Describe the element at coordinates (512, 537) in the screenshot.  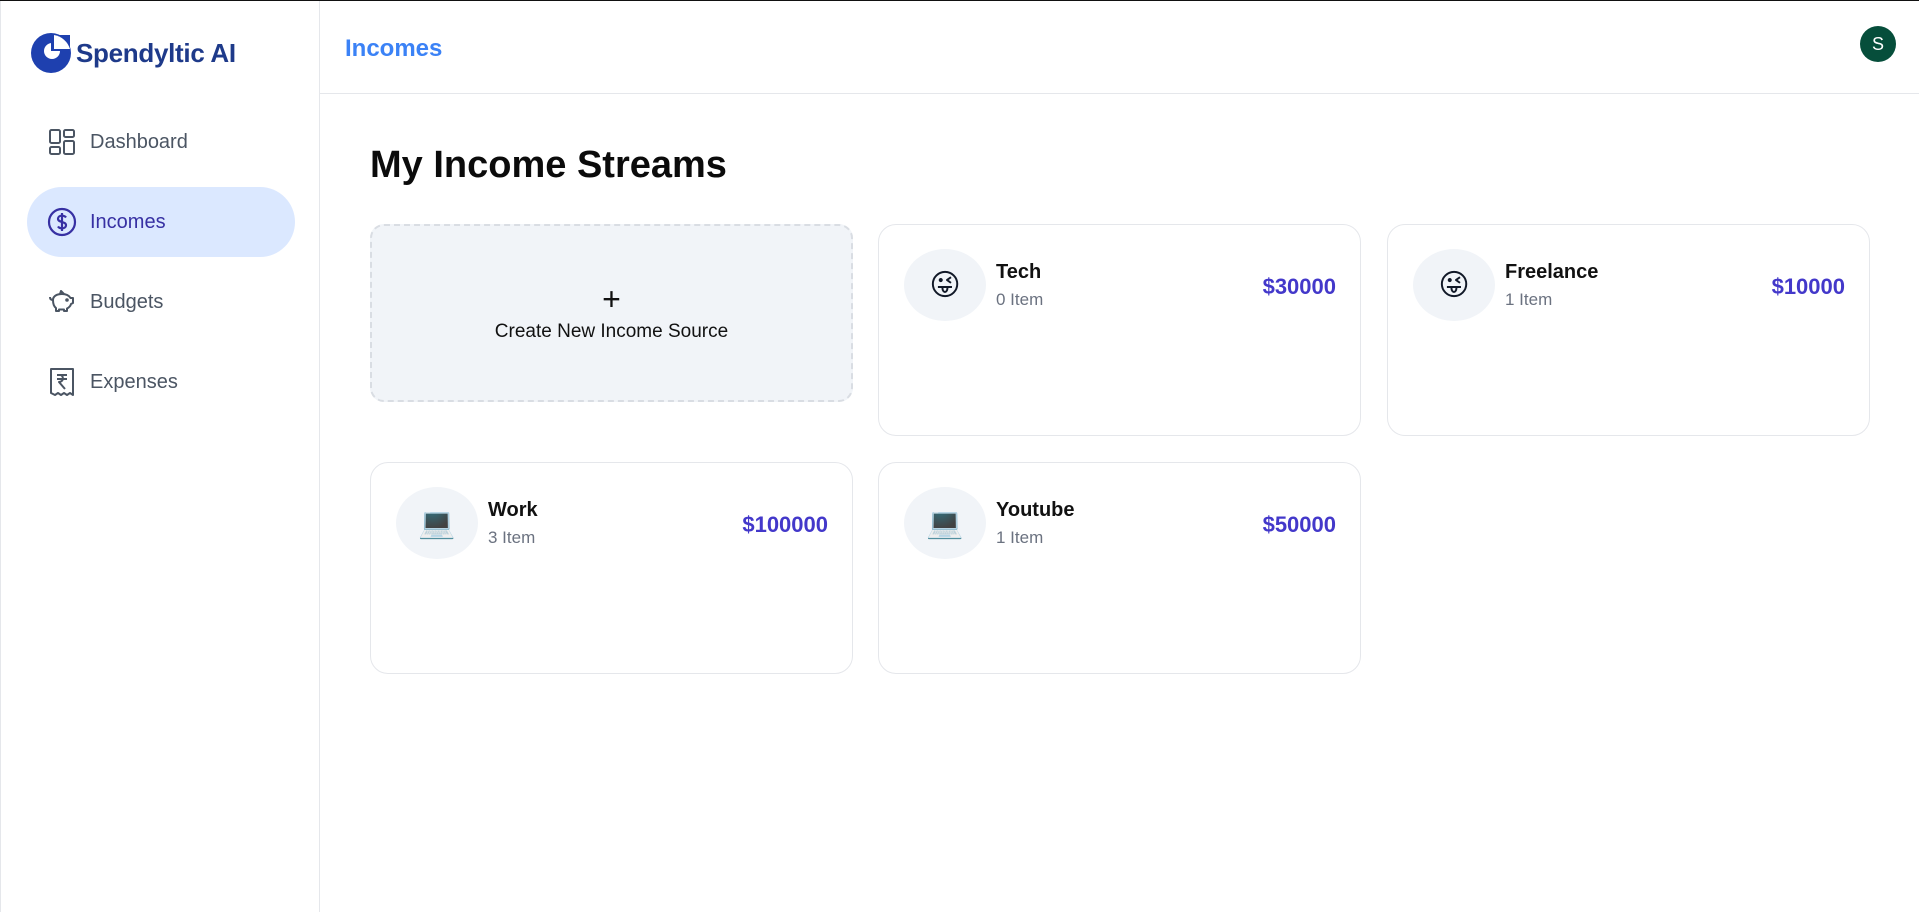
I see `income-item-count: 3 Item` at that location.